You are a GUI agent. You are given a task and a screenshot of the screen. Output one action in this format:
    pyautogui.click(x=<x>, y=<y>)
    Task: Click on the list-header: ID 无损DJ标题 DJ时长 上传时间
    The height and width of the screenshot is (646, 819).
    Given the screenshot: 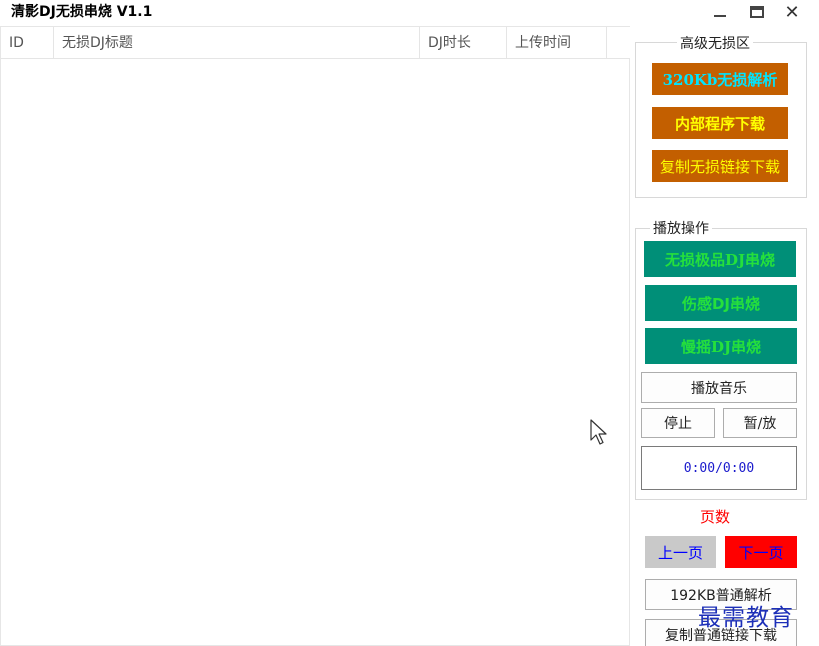 What is the action you would take?
    pyautogui.click(x=315, y=43)
    